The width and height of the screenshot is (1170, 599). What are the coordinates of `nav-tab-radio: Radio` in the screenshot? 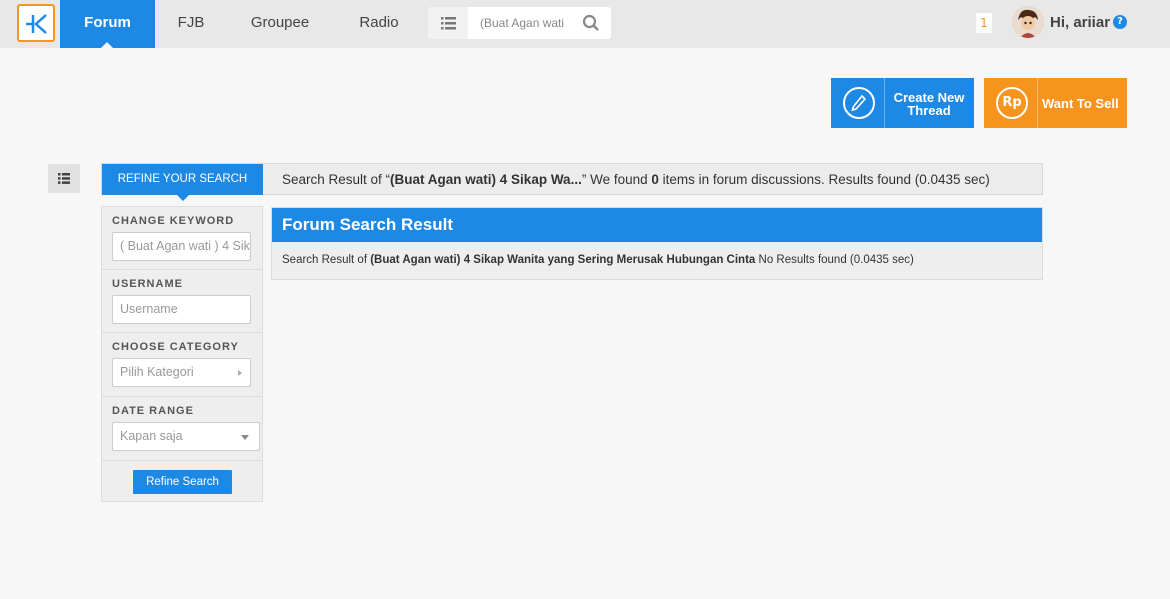 It's located at (379, 24).